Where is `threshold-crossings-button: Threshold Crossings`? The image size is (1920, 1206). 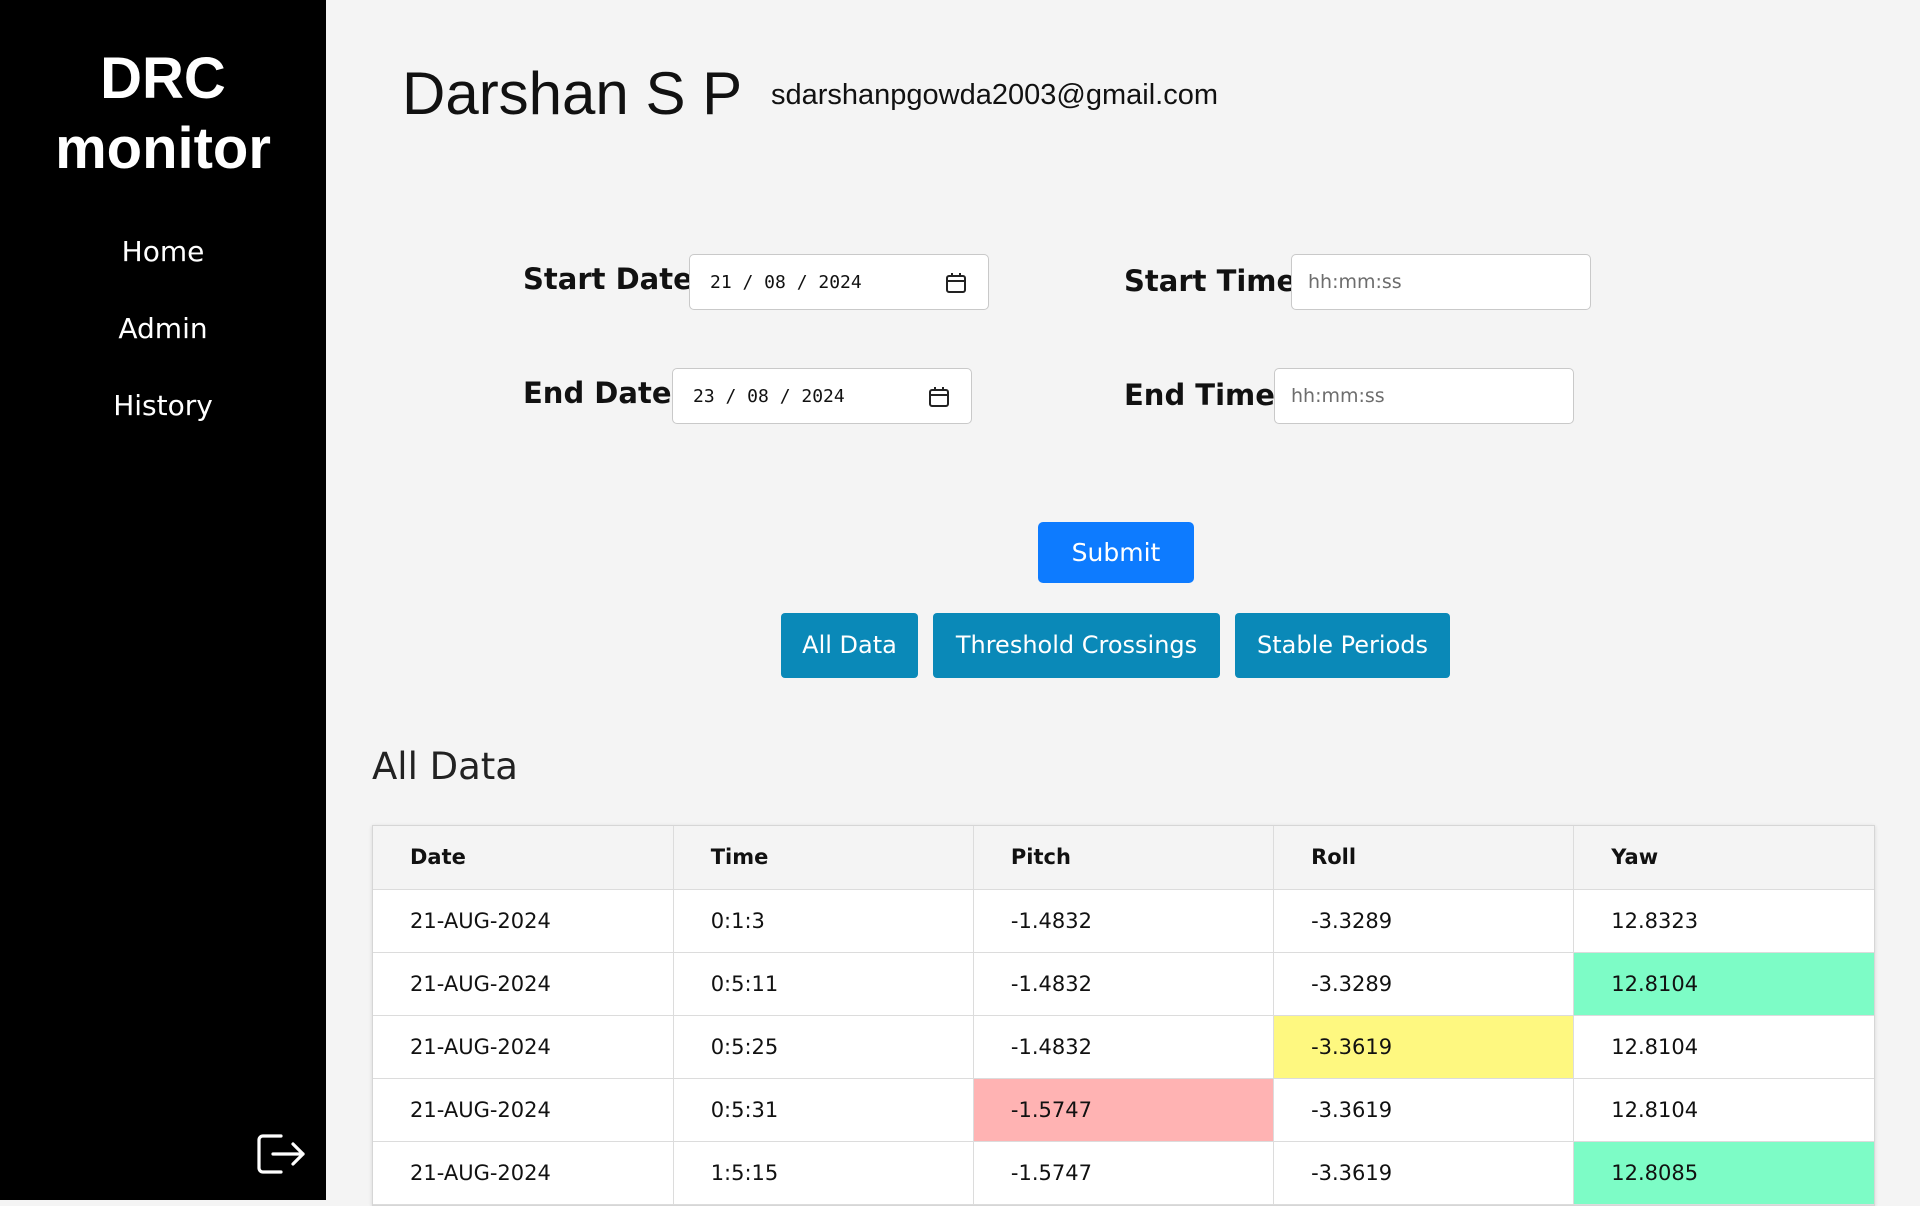 threshold-crossings-button: Threshold Crossings is located at coordinates (1076, 645).